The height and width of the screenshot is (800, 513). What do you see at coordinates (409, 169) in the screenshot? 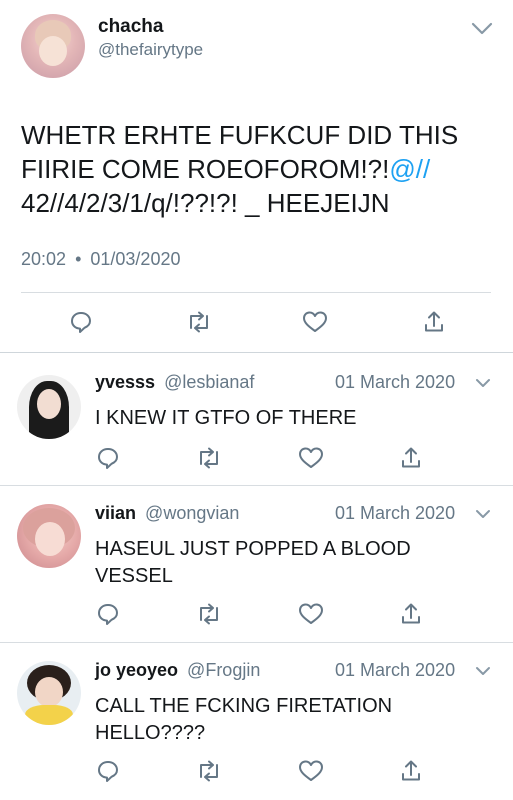
I see `mention-link: @//` at bounding box center [409, 169].